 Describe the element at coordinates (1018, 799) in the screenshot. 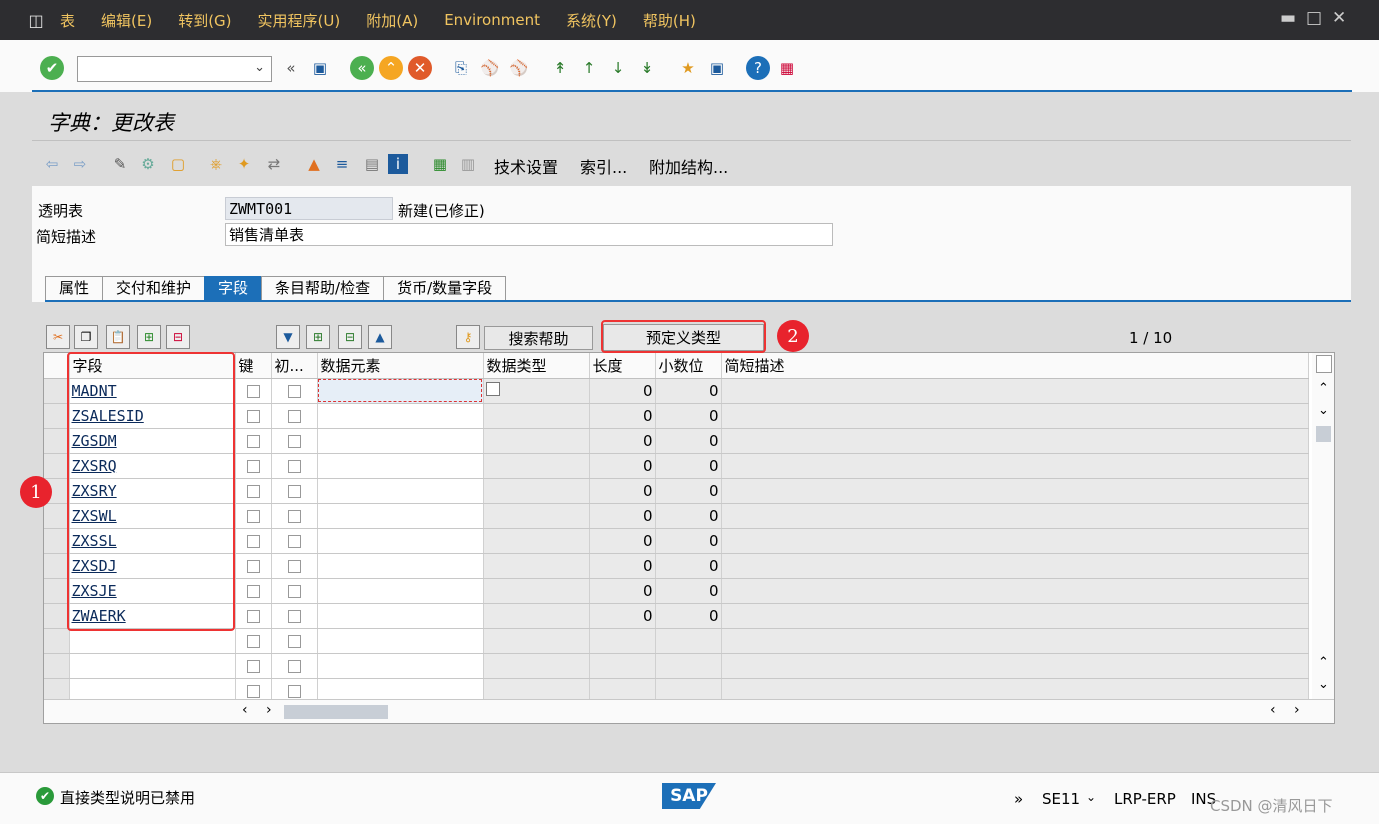

I see `expand-status-icon: »` at that location.